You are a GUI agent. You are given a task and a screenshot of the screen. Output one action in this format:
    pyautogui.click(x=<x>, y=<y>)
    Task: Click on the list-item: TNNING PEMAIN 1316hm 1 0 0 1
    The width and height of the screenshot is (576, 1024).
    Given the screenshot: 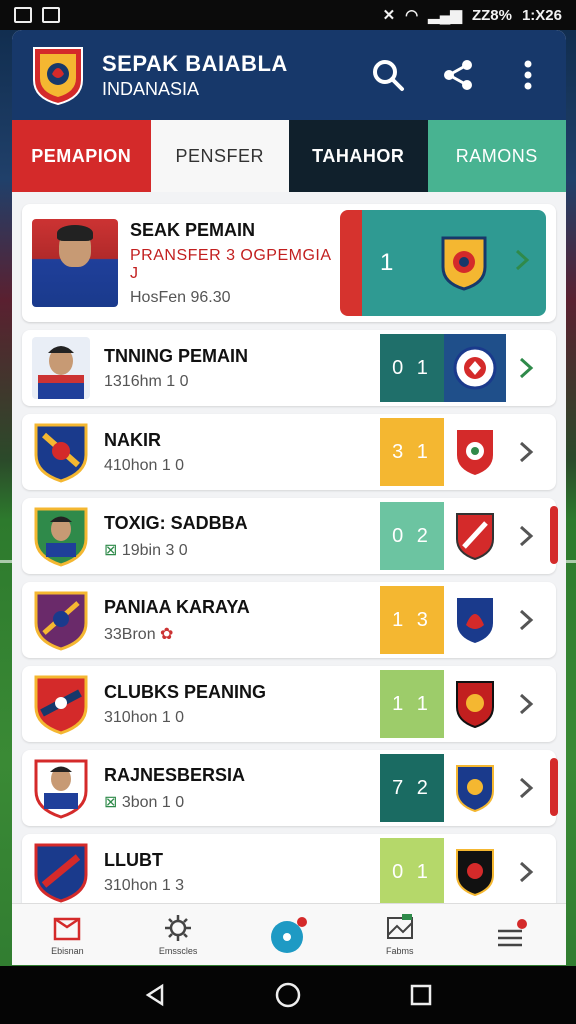 What is the action you would take?
    pyautogui.click(x=289, y=368)
    